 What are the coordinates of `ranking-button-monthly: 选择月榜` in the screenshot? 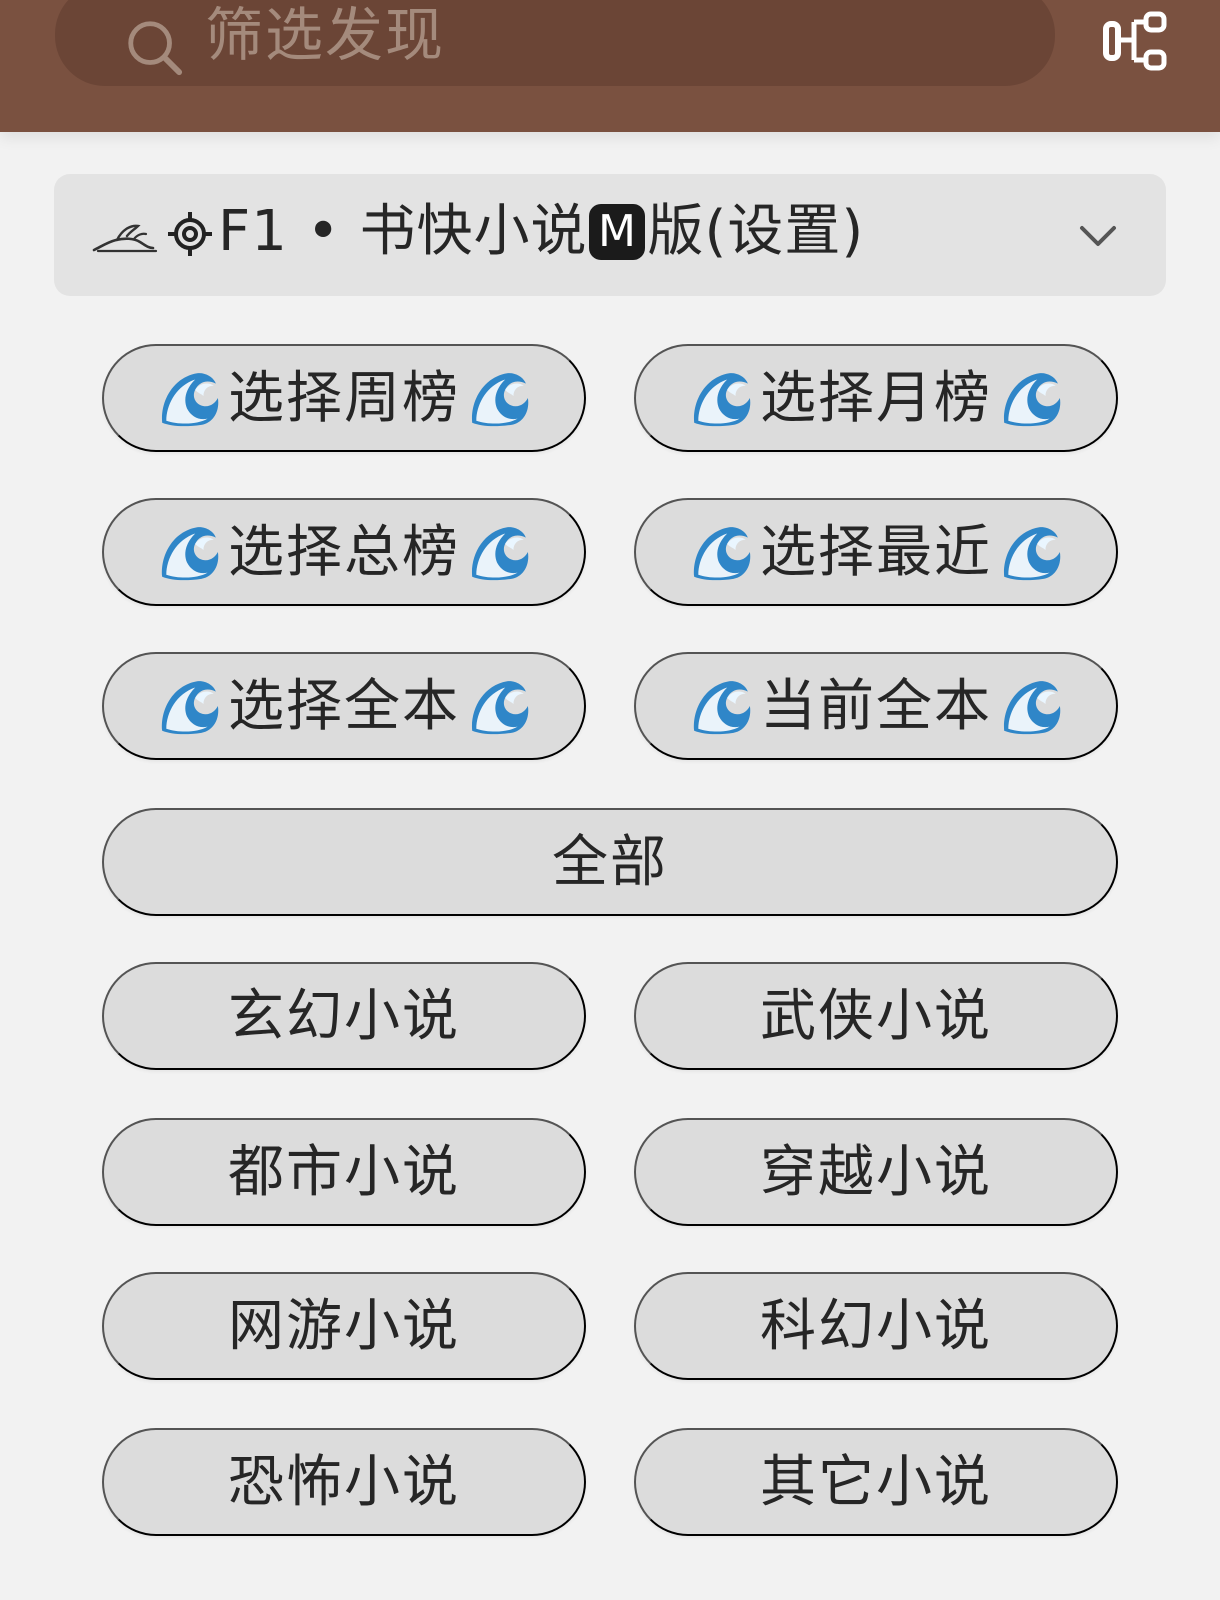 It's located at (876, 398).